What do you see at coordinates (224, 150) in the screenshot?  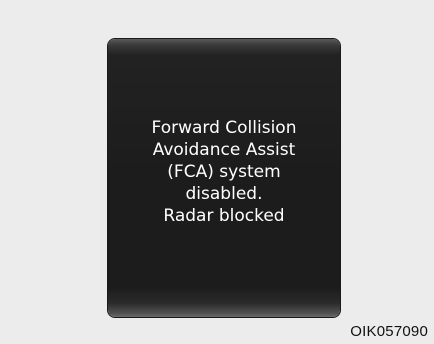 I see `message-line-2: Avoidance Assist` at bounding box center [224, 150].